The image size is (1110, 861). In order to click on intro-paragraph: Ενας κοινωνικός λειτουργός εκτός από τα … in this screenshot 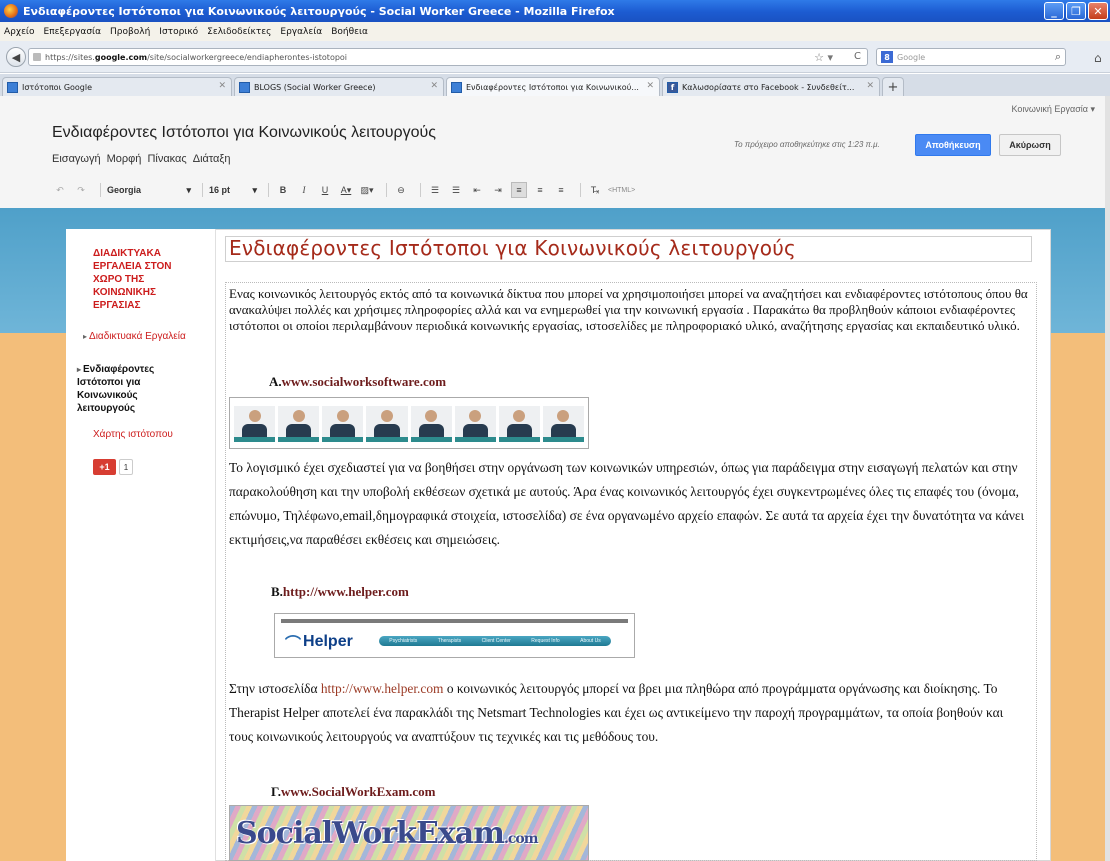, I will do `click(629, 310)`.